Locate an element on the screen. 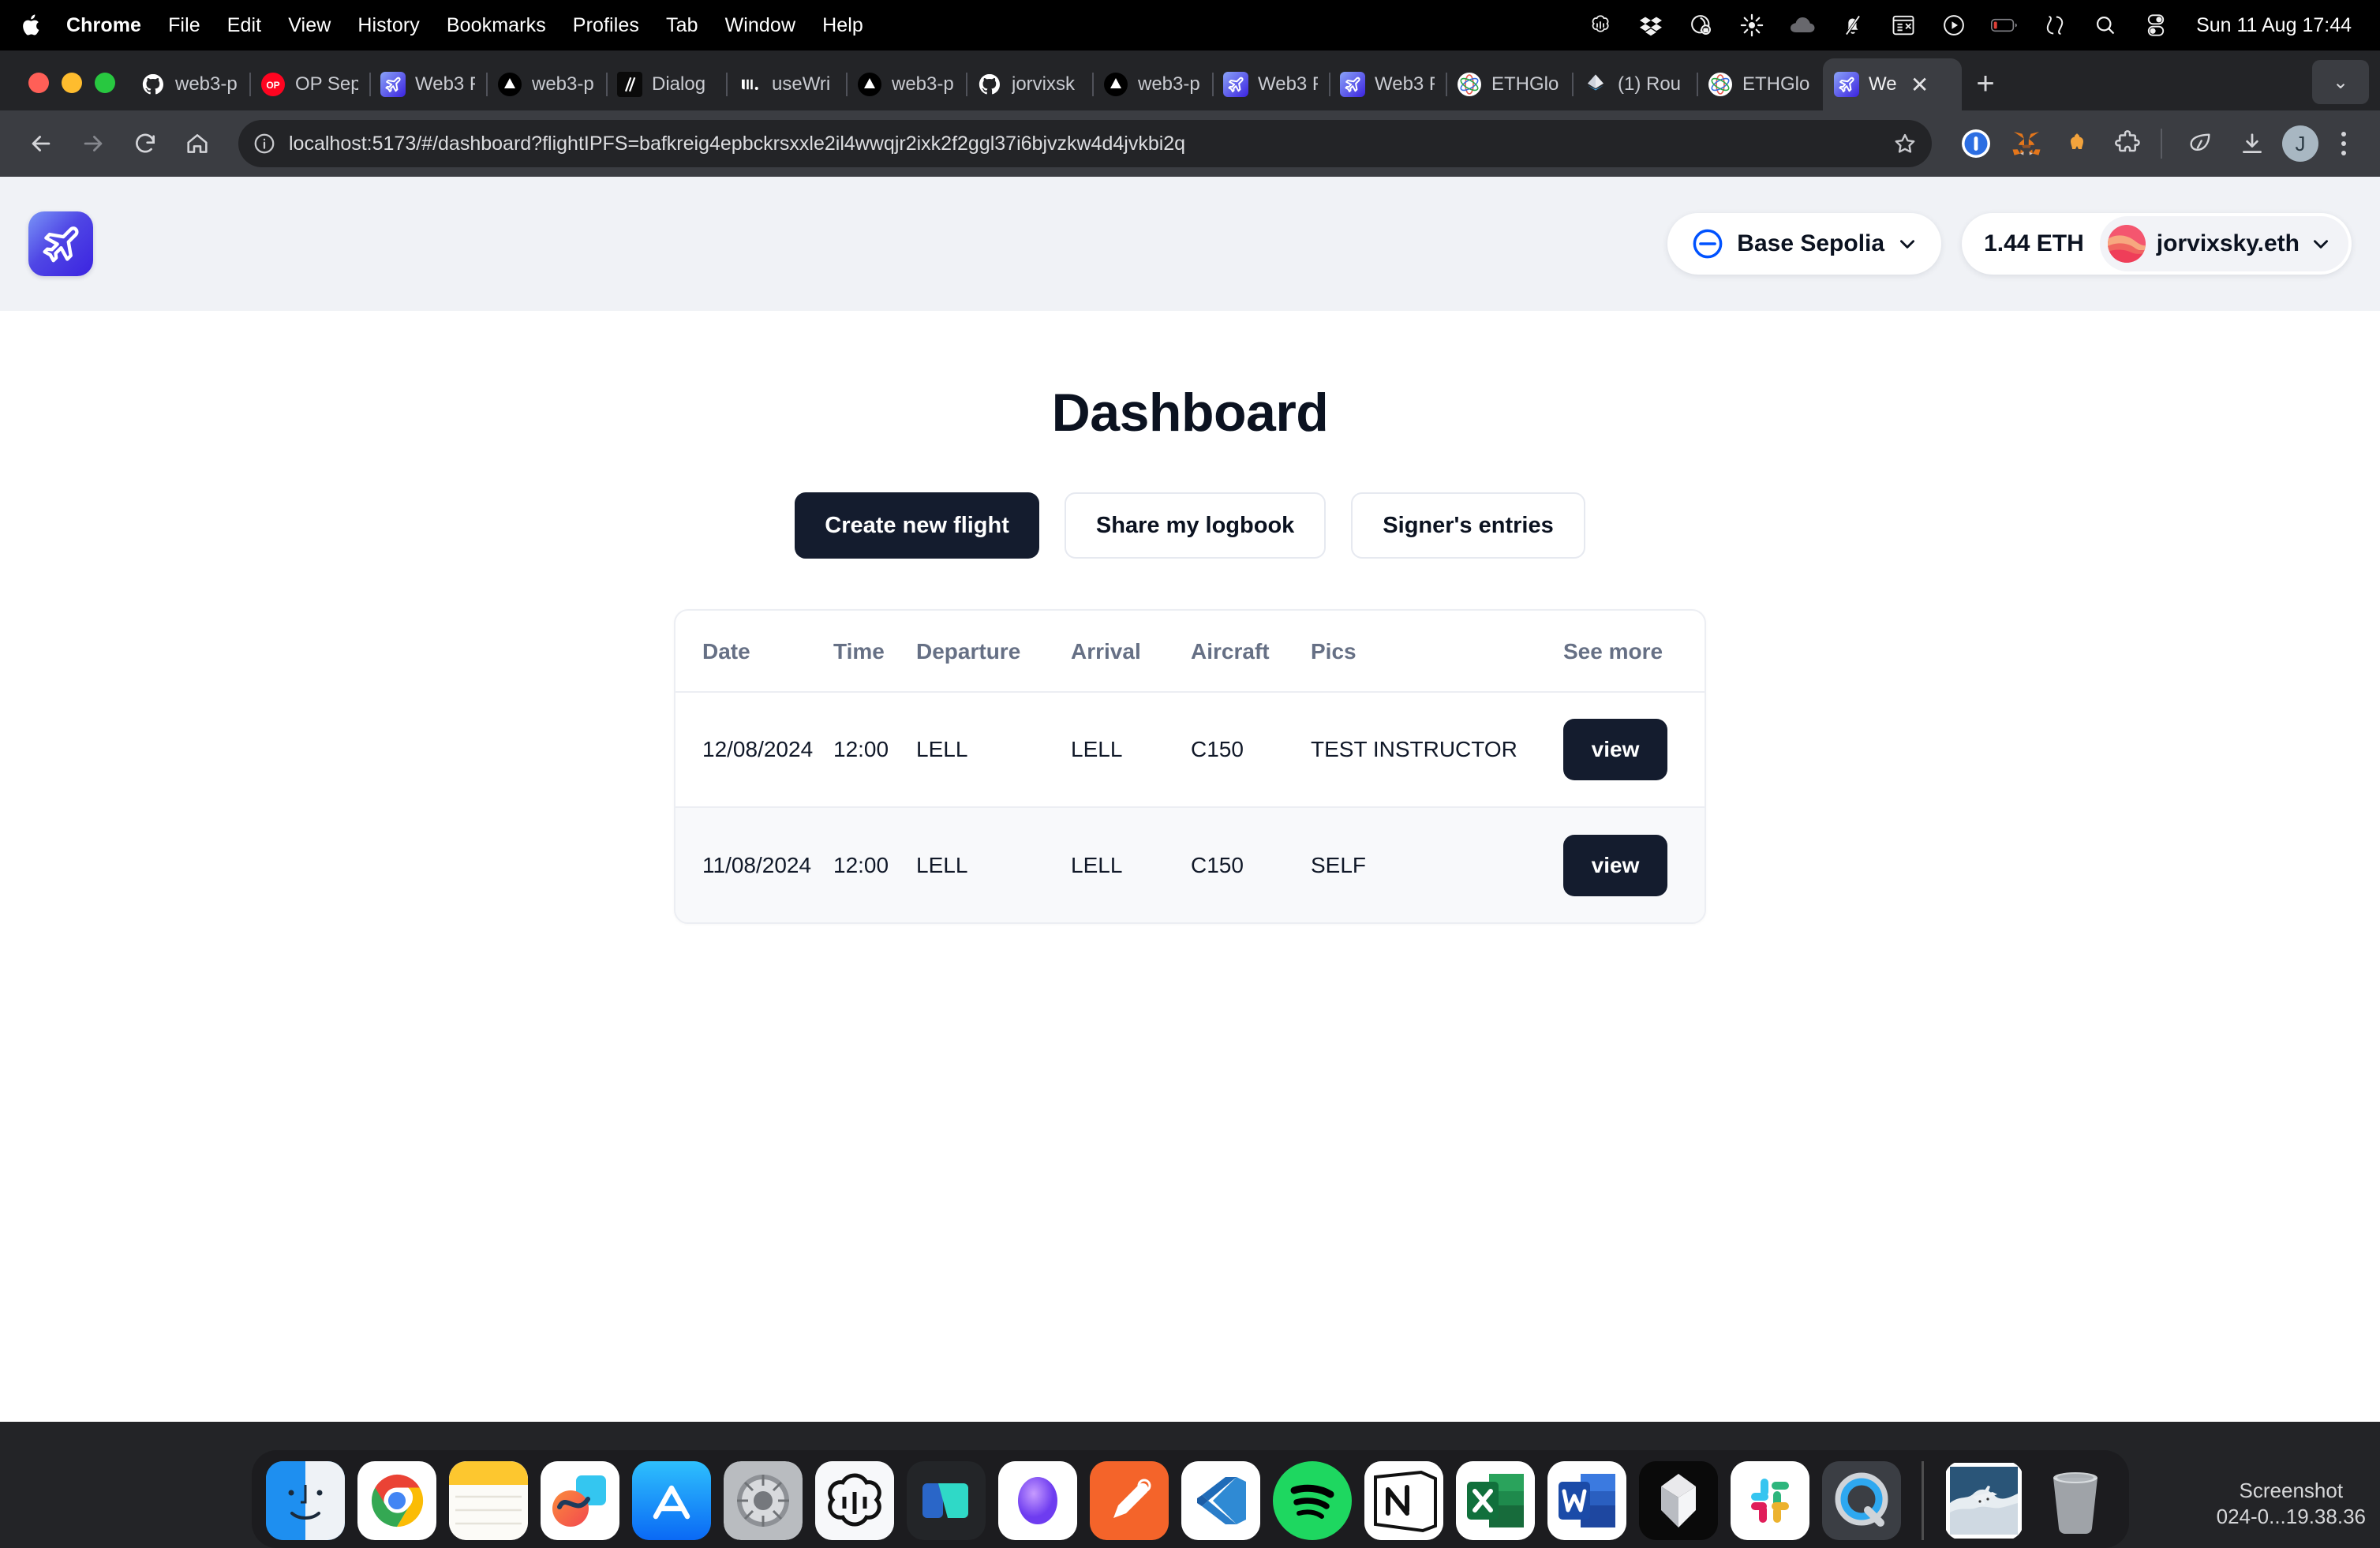 This screenshot has width=2380, height=1548. excel-icon is located at coordinates (1495, 1500).